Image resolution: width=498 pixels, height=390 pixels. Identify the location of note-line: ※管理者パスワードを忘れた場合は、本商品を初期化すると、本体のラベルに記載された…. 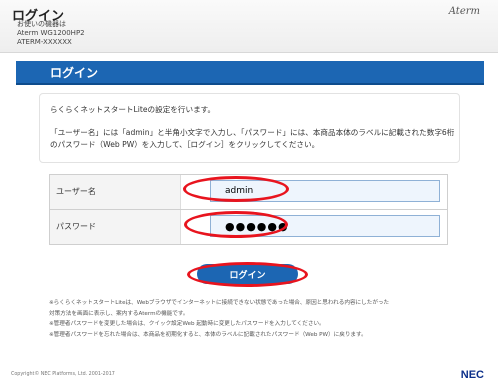
(208, 334).